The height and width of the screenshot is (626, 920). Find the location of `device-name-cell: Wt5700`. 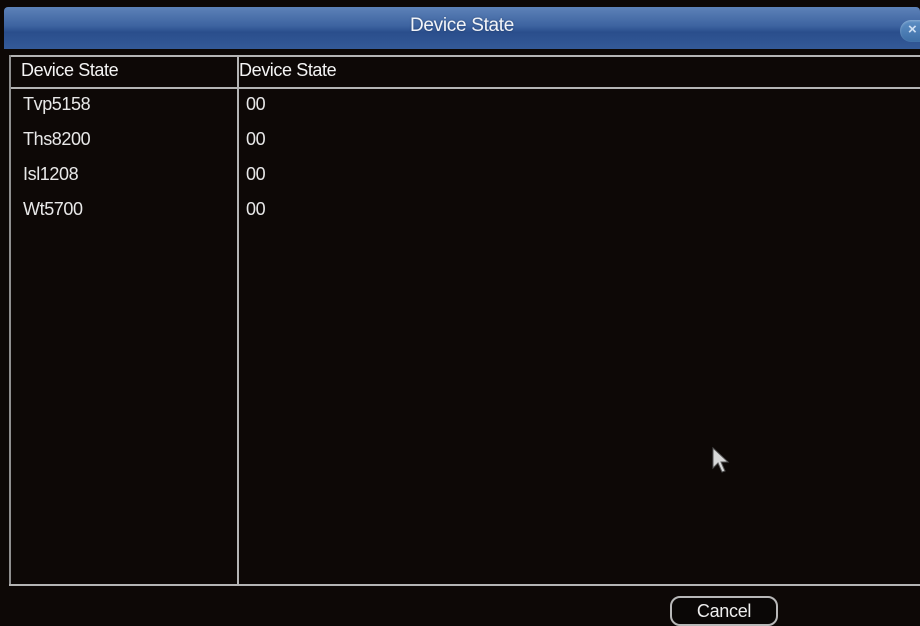

device-name-cell: Wt5700 is located at coordinates (53, 209).